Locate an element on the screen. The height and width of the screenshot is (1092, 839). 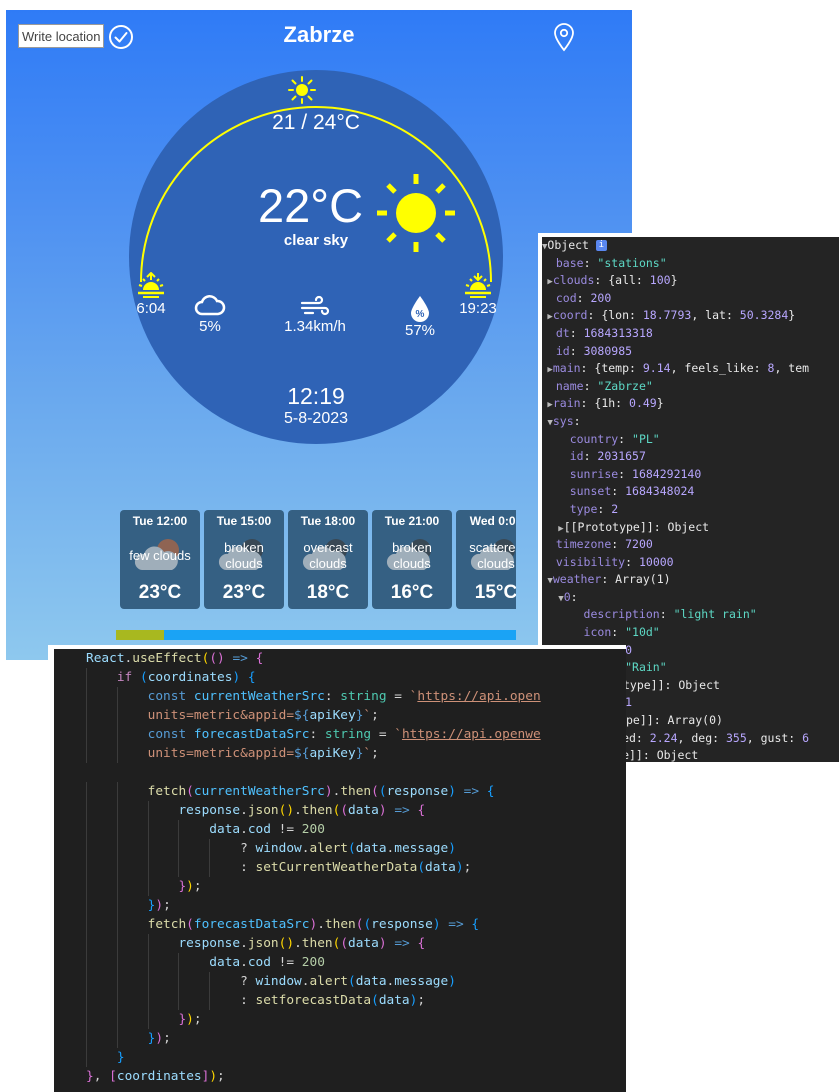
location-pin-icon is located at coordinates (564, 37).